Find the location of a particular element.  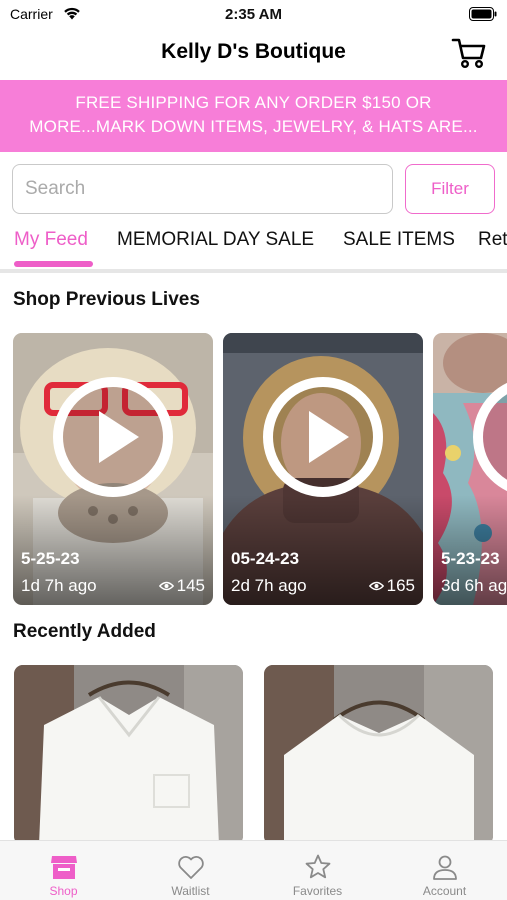

live-time-ago: 2d 7h ago is located at coordinates (269, 585).